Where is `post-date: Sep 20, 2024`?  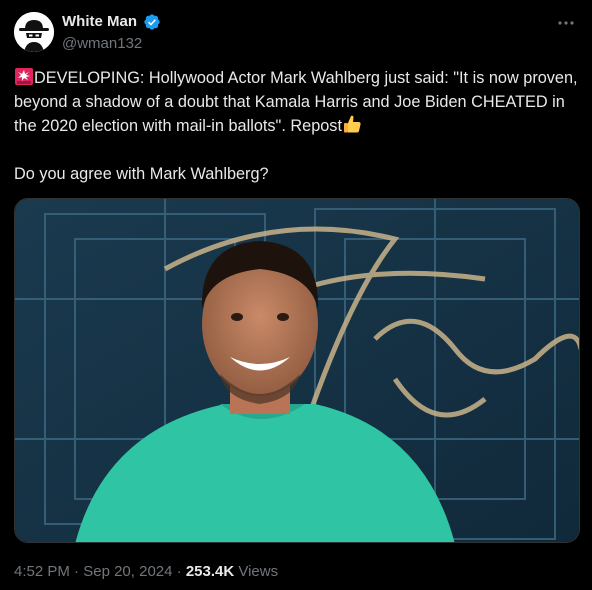
post-date: Sep 20, 2024 is located at coordinates (127, 571).